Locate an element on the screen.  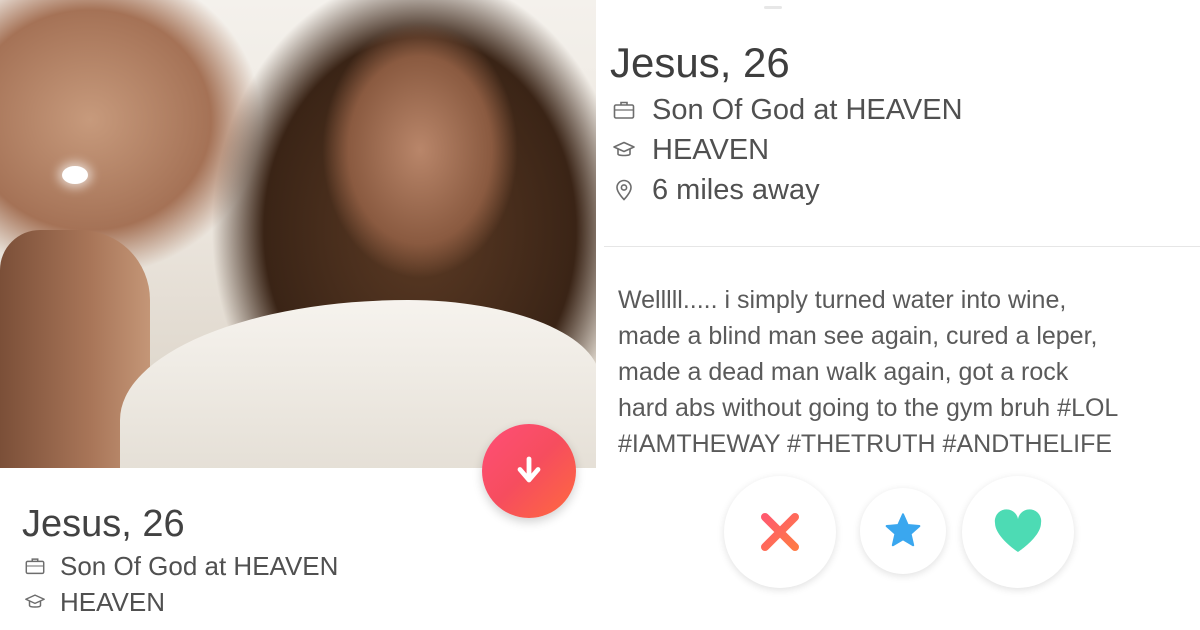
card-job-row: Son Of God at HEAVEN is located at coordinates (242, 566).